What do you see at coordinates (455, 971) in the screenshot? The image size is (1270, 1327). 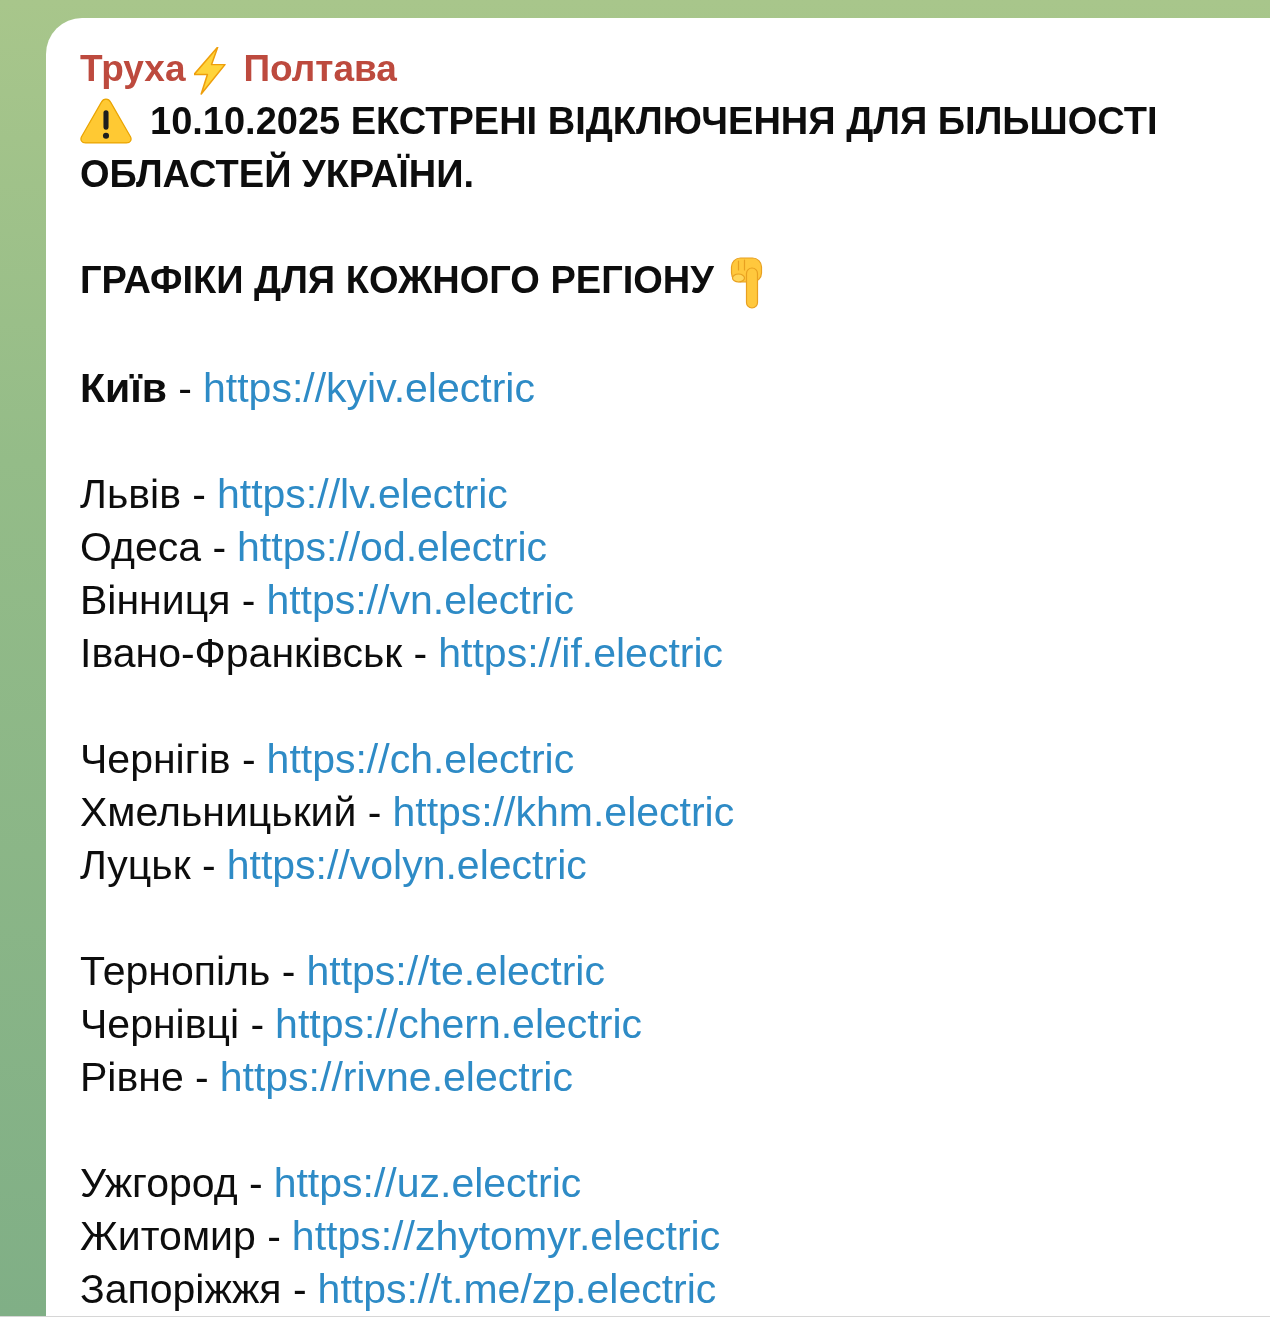 I see `schedule-link: https://te.electric` at bounding box center [455, 971].